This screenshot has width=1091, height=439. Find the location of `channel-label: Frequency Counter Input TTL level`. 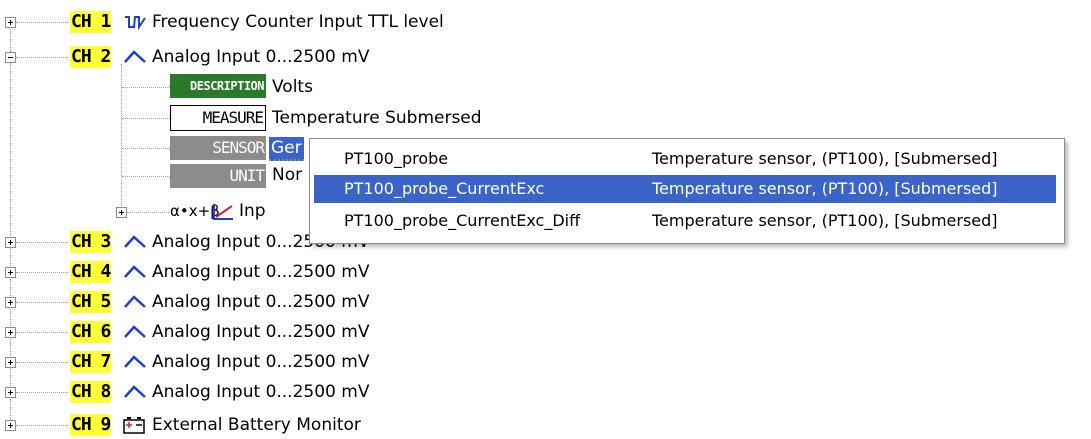

channel-label: Frequency Counter Input TTL level is located at coordinates (298, 22).